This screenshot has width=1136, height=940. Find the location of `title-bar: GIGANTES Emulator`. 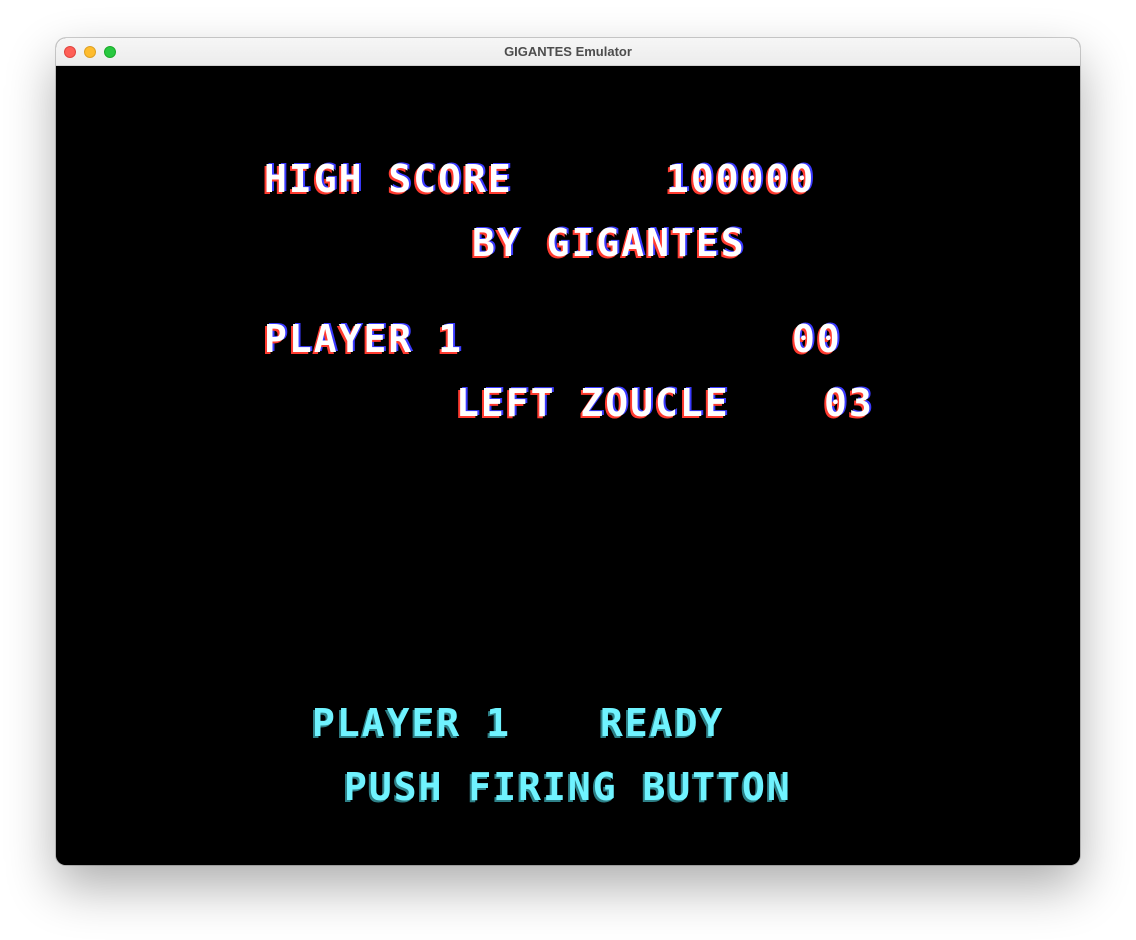

title-bar: GIGANTES Emulator is located at coordinates (568, 52).